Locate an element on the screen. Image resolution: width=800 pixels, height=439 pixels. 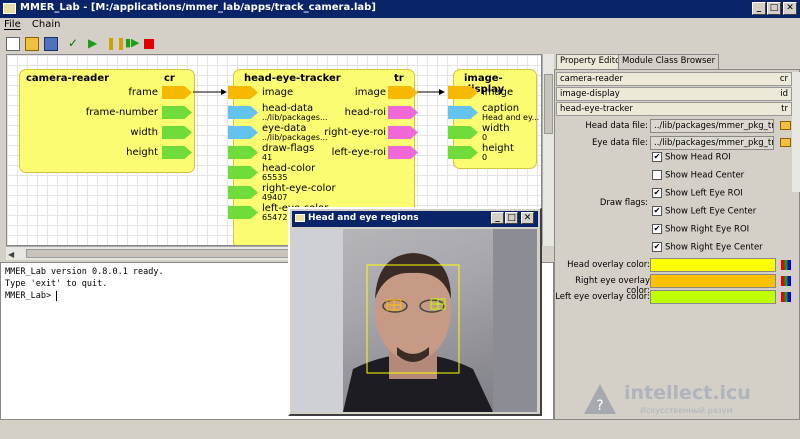
save-icon is located at coordinates (51, 44).